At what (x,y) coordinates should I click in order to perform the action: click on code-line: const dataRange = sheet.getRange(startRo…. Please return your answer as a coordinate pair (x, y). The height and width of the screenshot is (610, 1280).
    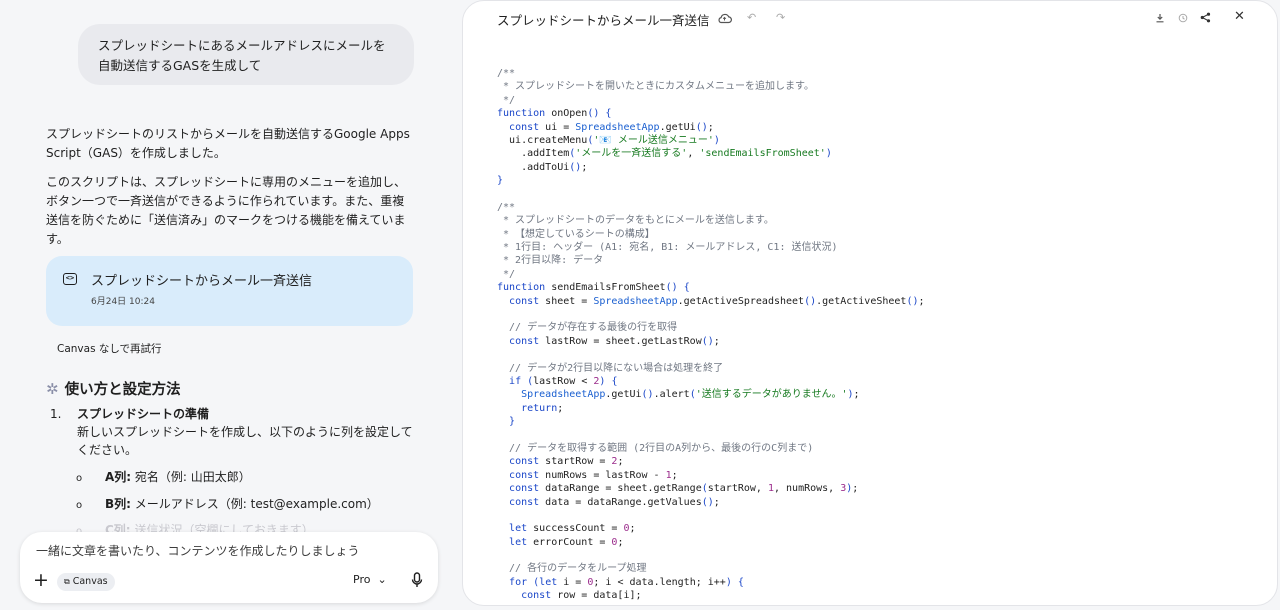
    Looking at the image, I should click on (684, 489).